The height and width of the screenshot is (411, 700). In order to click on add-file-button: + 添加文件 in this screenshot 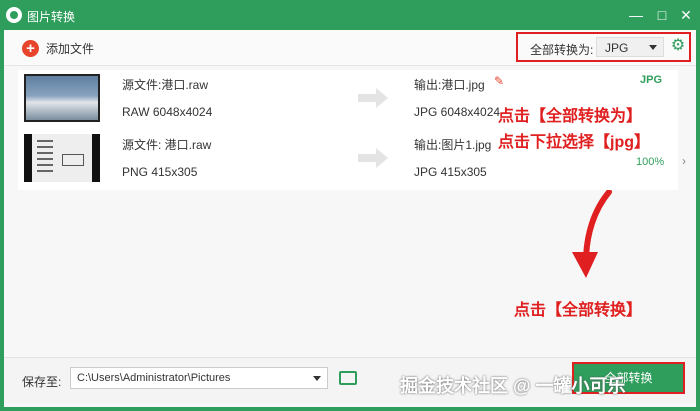, I will do `click(58, 48)`.